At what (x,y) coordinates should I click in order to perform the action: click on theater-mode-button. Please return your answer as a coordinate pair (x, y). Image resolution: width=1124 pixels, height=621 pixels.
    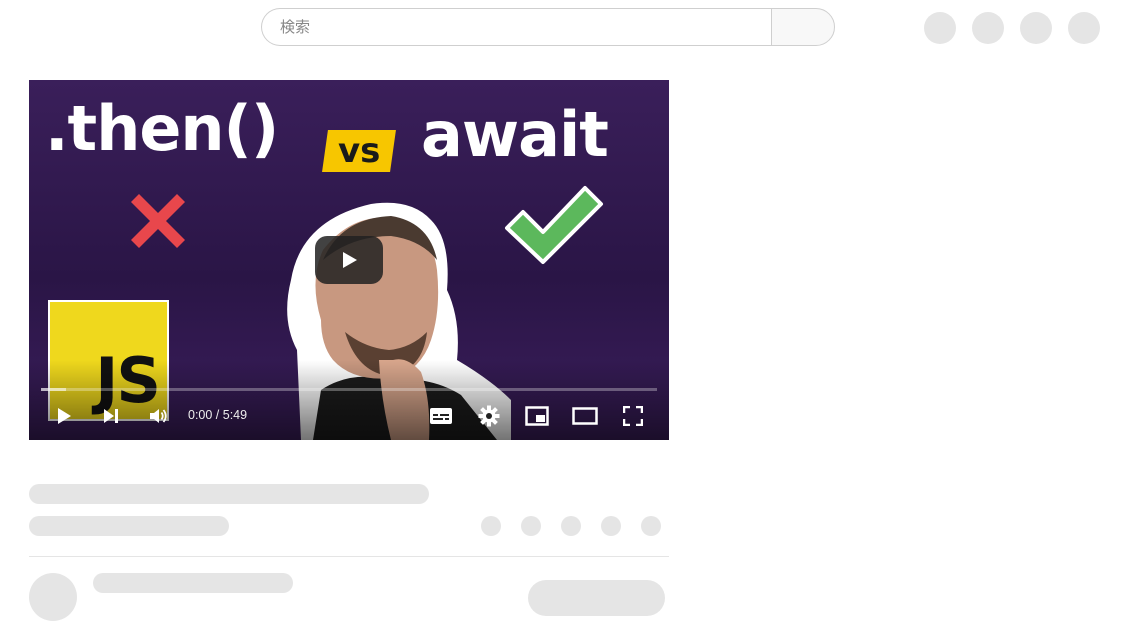
    Looking at the image, I should click on (585, 416).